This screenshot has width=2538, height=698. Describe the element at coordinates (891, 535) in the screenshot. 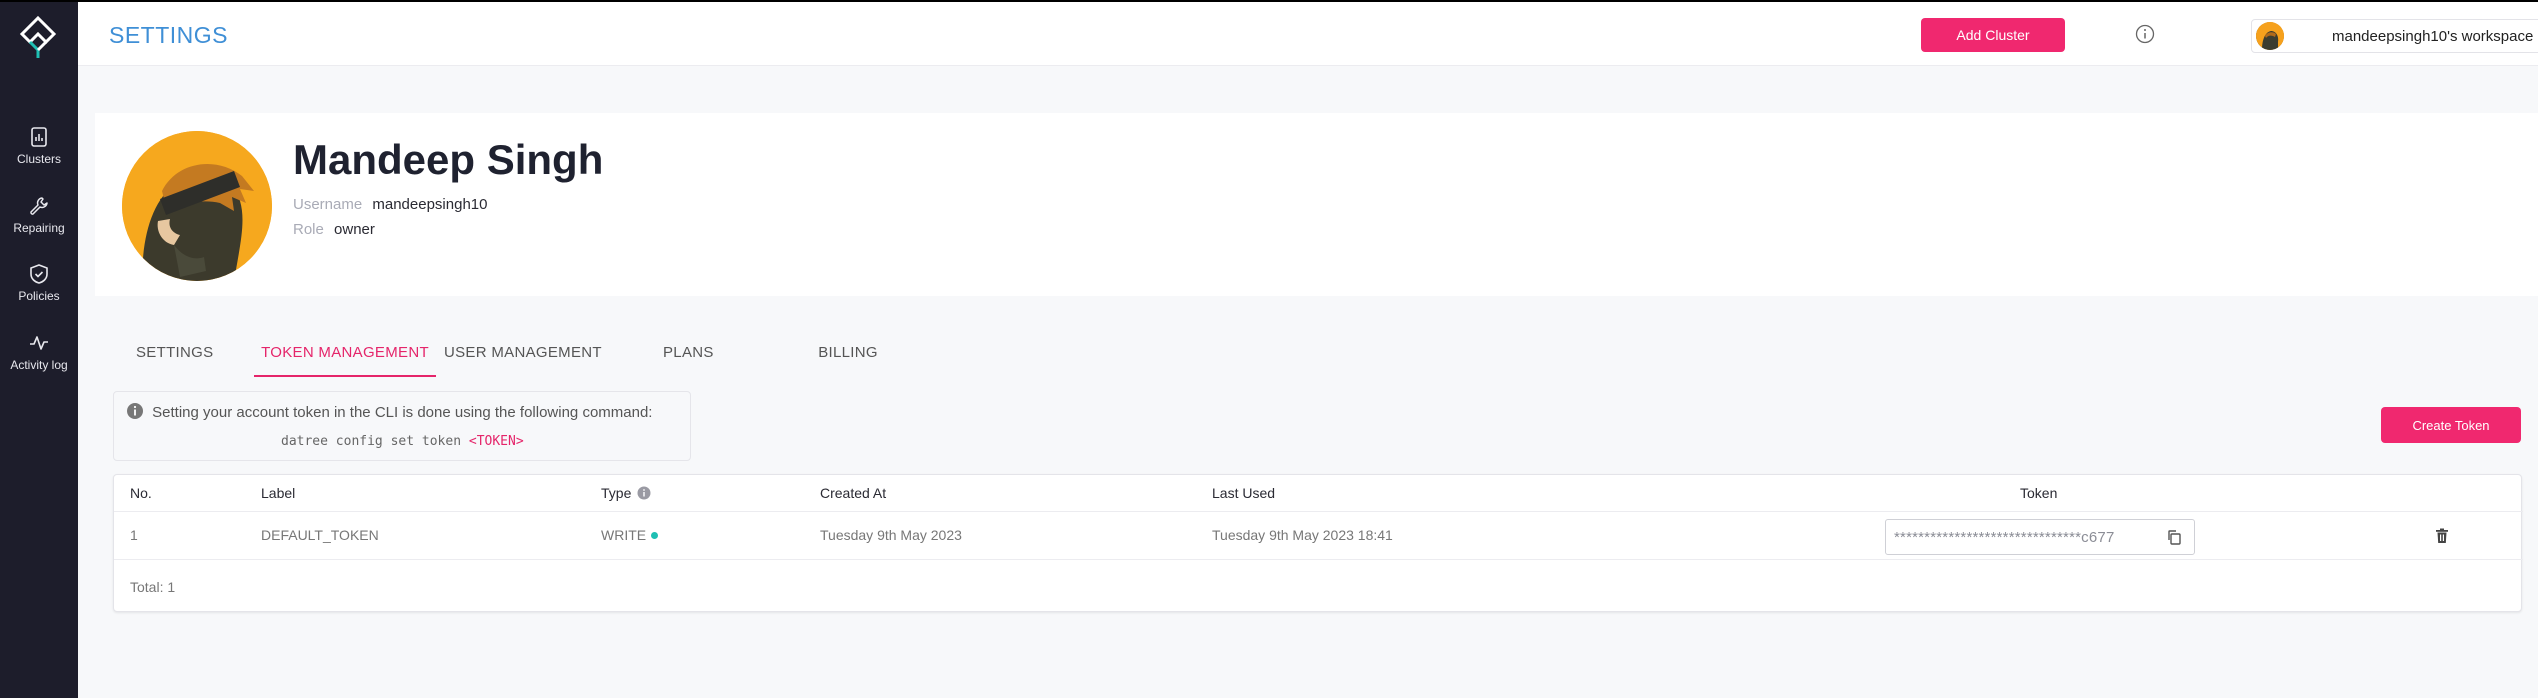

I see `cell-created-at: Tuesday 9th May 2023` at that location.